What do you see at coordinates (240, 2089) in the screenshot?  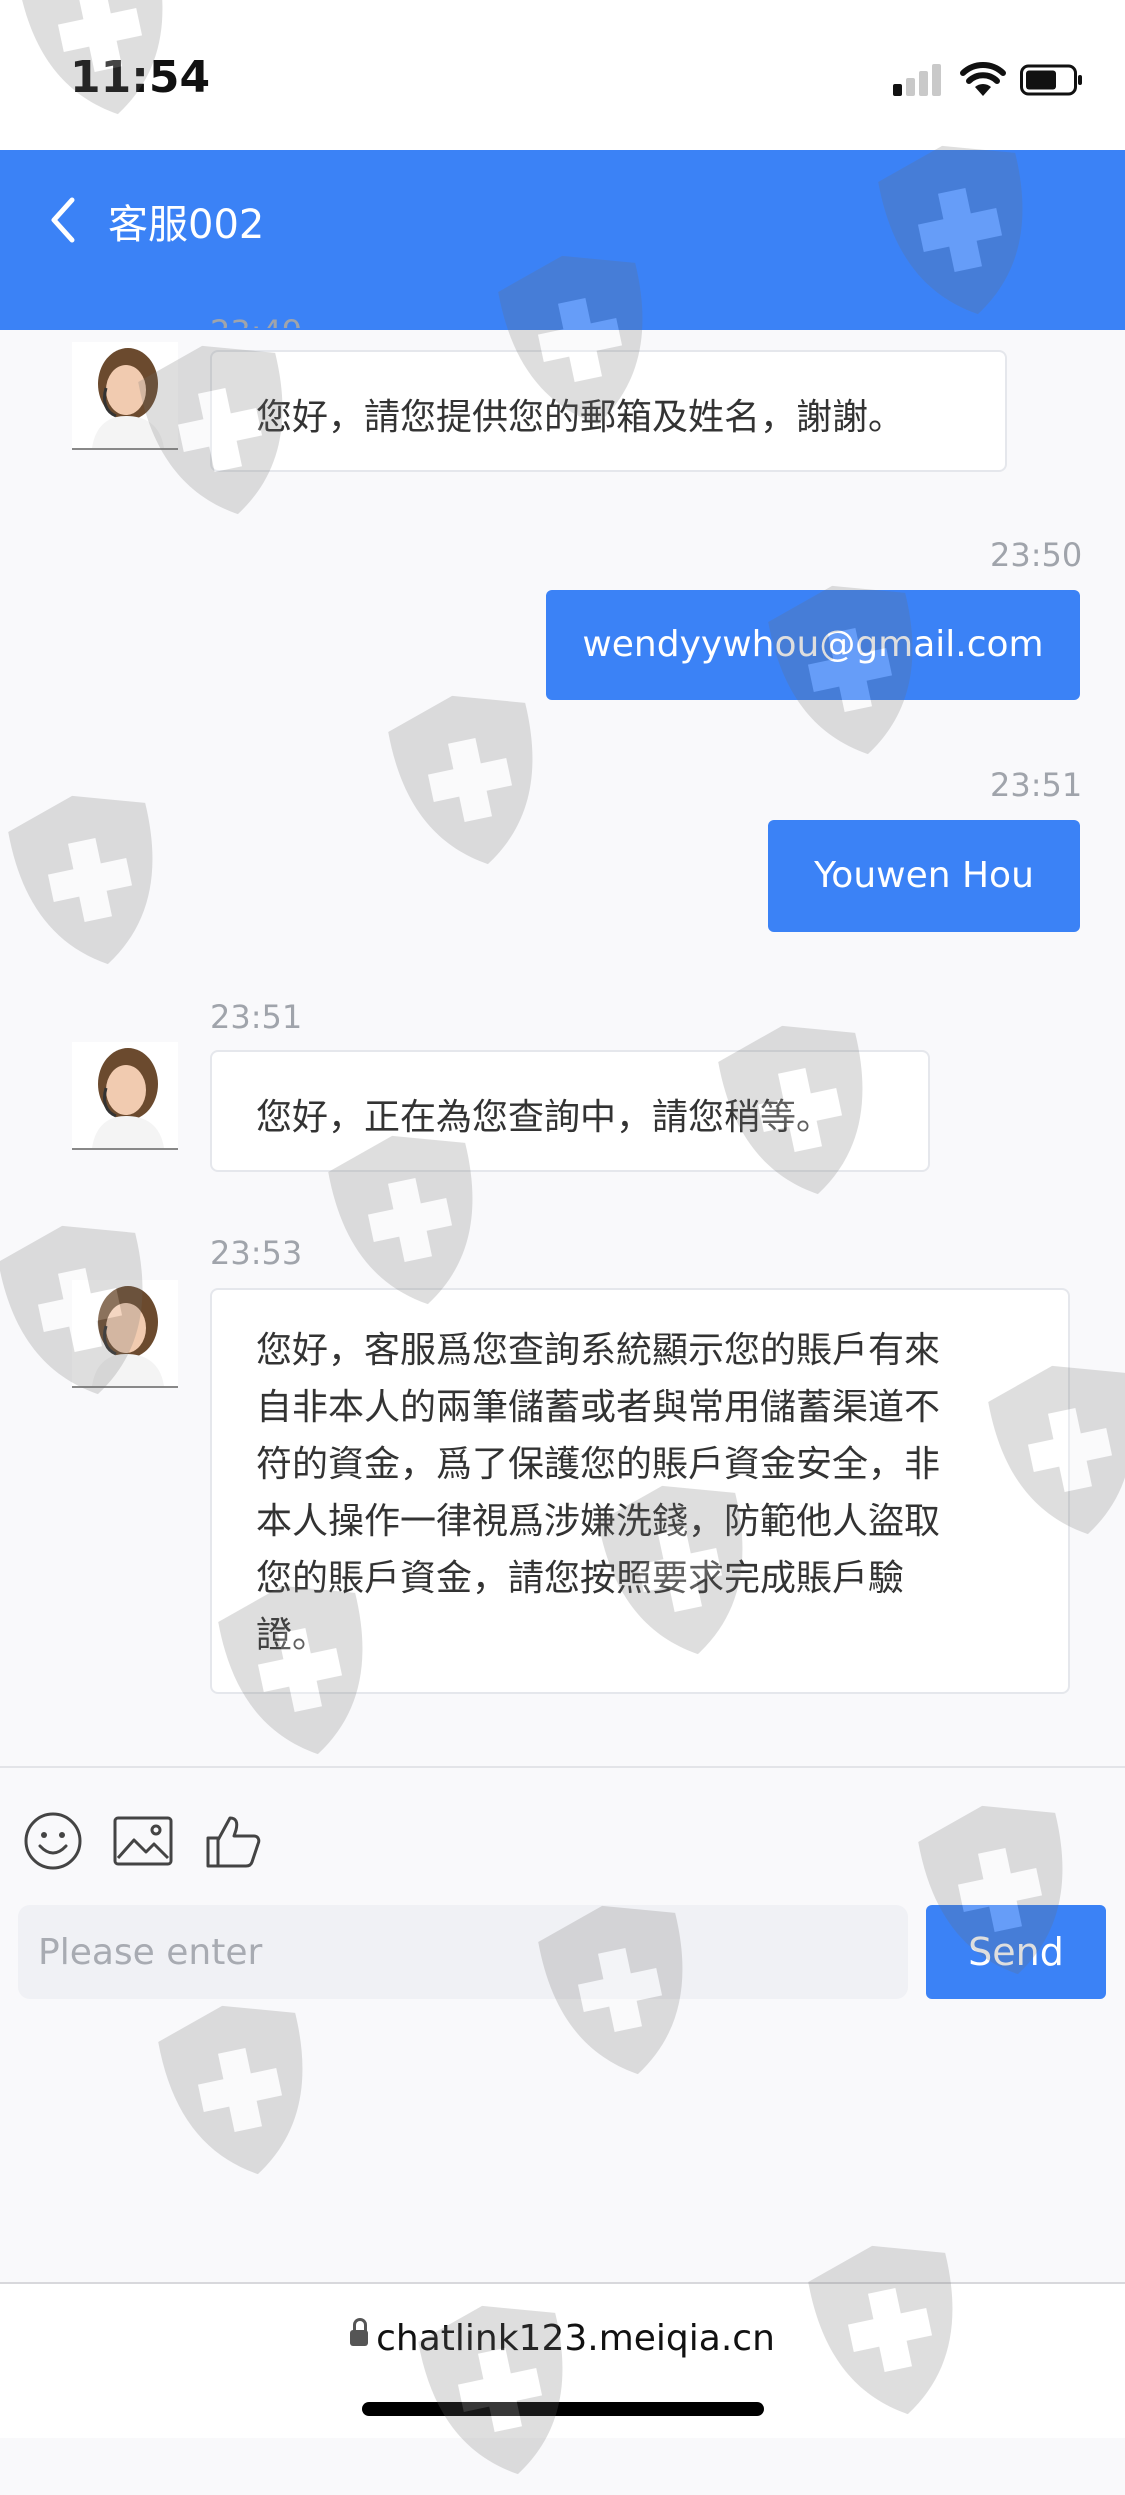 I see `watermark-shield-icon` at bounding box center [240, 2089].